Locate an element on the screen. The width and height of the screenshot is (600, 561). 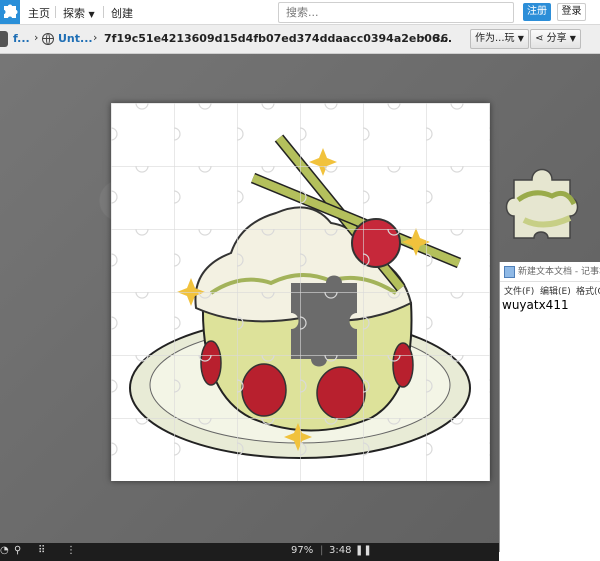
share-button: ⋖ 分享 ▼ is located at coordinates (555, 39).